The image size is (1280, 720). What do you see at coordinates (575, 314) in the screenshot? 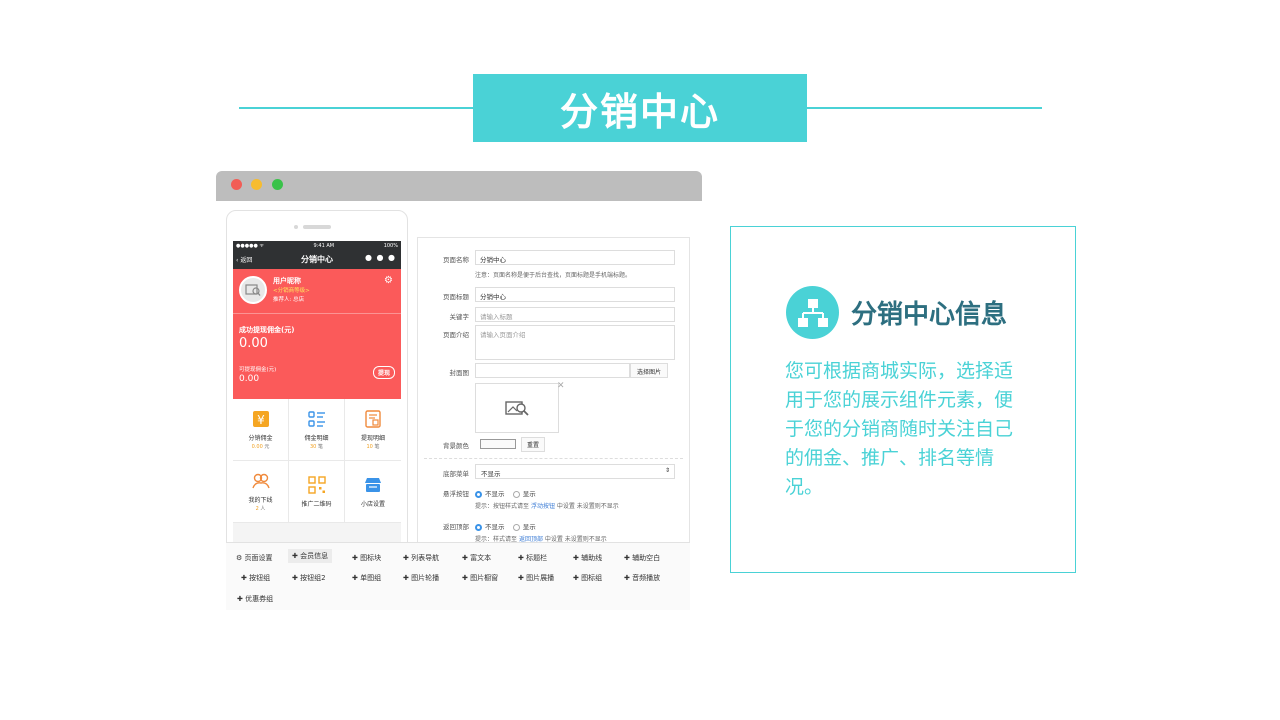
I see `keyword-input: 请输入标题` at bounding box center [575, 314].